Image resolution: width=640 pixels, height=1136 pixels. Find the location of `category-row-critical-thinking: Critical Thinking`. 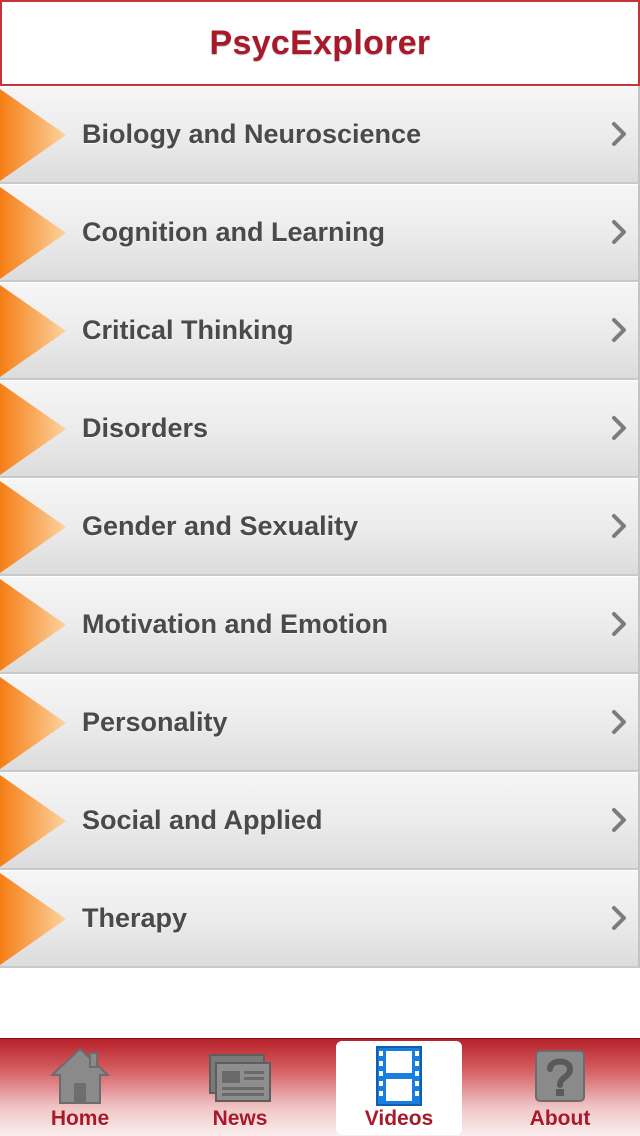

category-row-critical-thinking: Critical Thinking is located at coordinates (320, 331).